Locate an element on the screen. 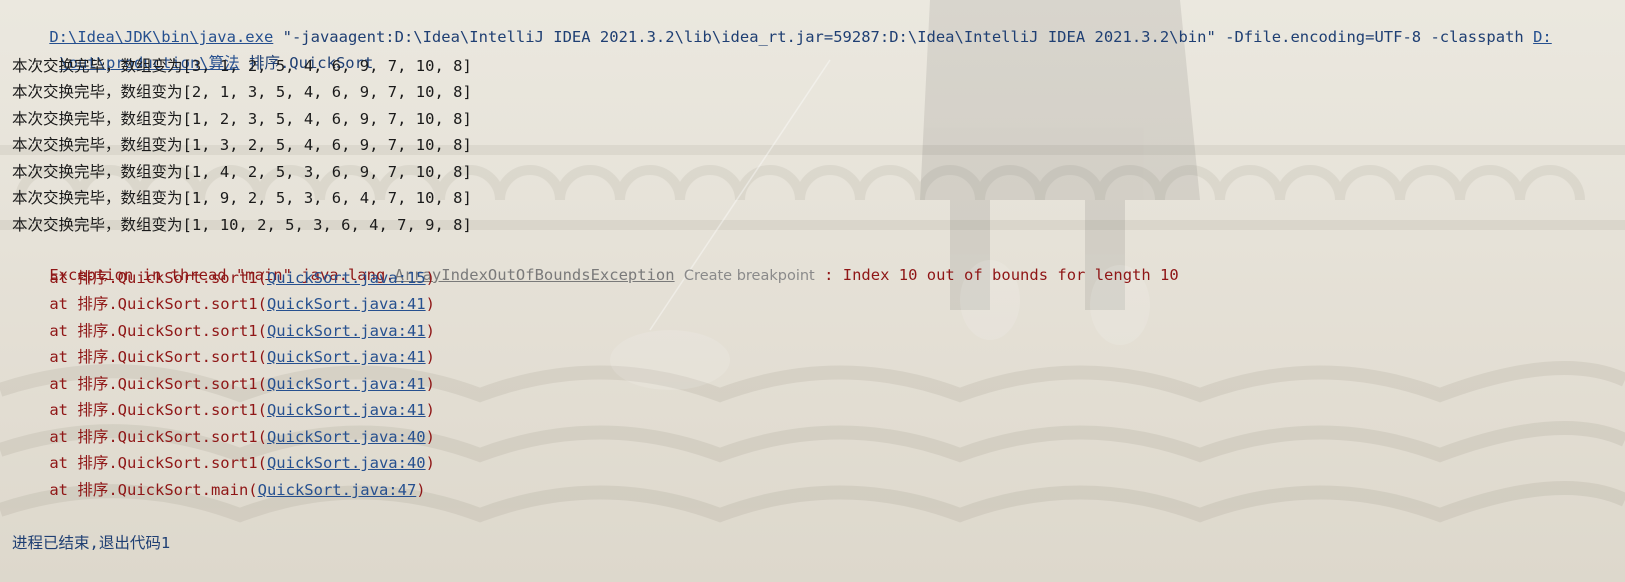 The image size is (1625, 582). exception-class-link: ArrayIndexOutOfBoundsException is located at coordinates (535, 275).